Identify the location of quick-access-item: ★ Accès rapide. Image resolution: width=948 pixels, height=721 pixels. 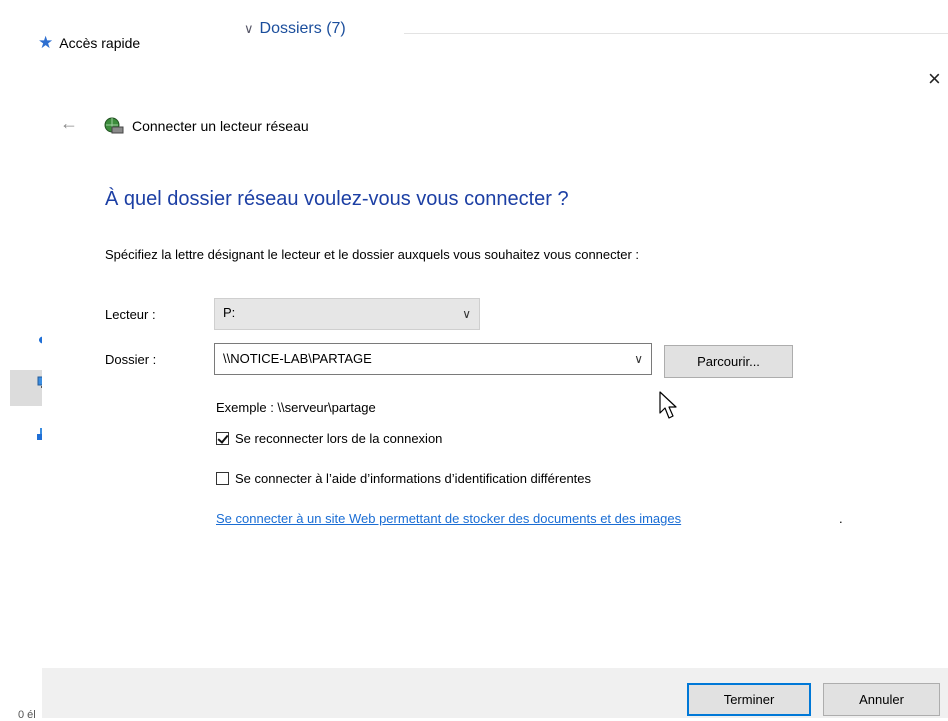
(89, 42).